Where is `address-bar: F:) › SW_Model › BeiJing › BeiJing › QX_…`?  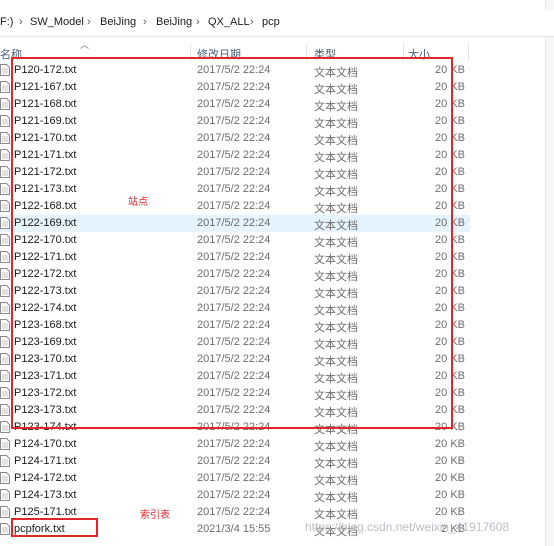
address-bar: F:) › SW_Model › BeiJing › BeiJing › QX_… is located at coordinates (277, 23).